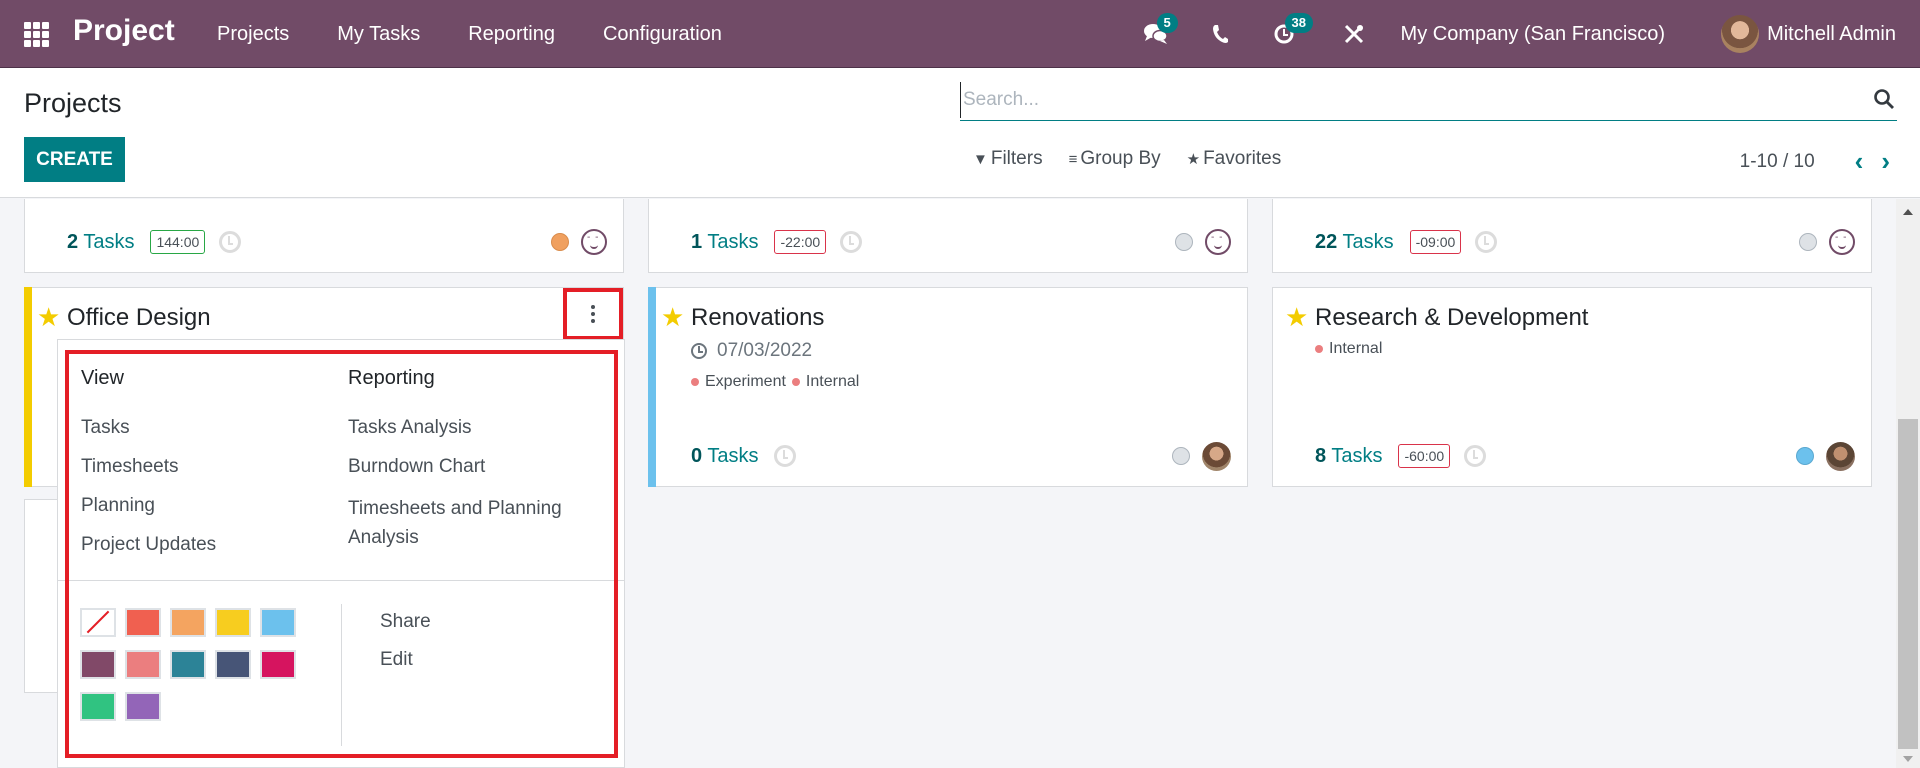  What do you see at coordinates (511, 34) in the screenshot?
I see `menu-reporting: Reporting` at bounding box center [511, 34].